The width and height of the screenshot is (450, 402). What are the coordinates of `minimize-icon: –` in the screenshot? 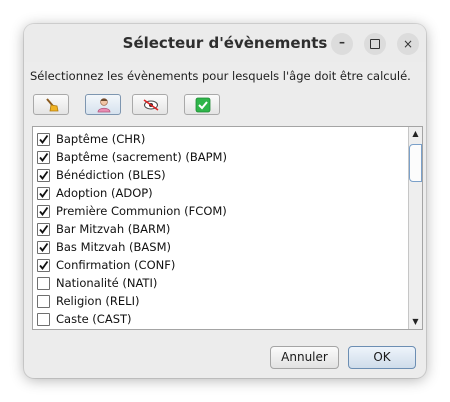 It's located at (342, 42).